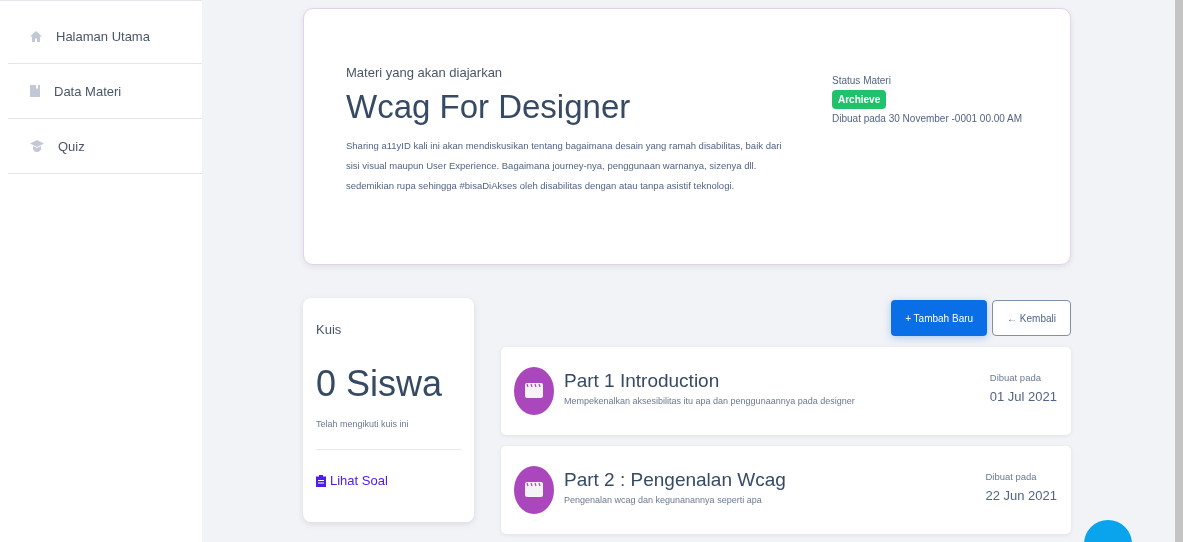 This screenshot has height=542, width=1183. Describe the element at coordinates (36, 36) in the screenshot. I see `home-icon` at that location.